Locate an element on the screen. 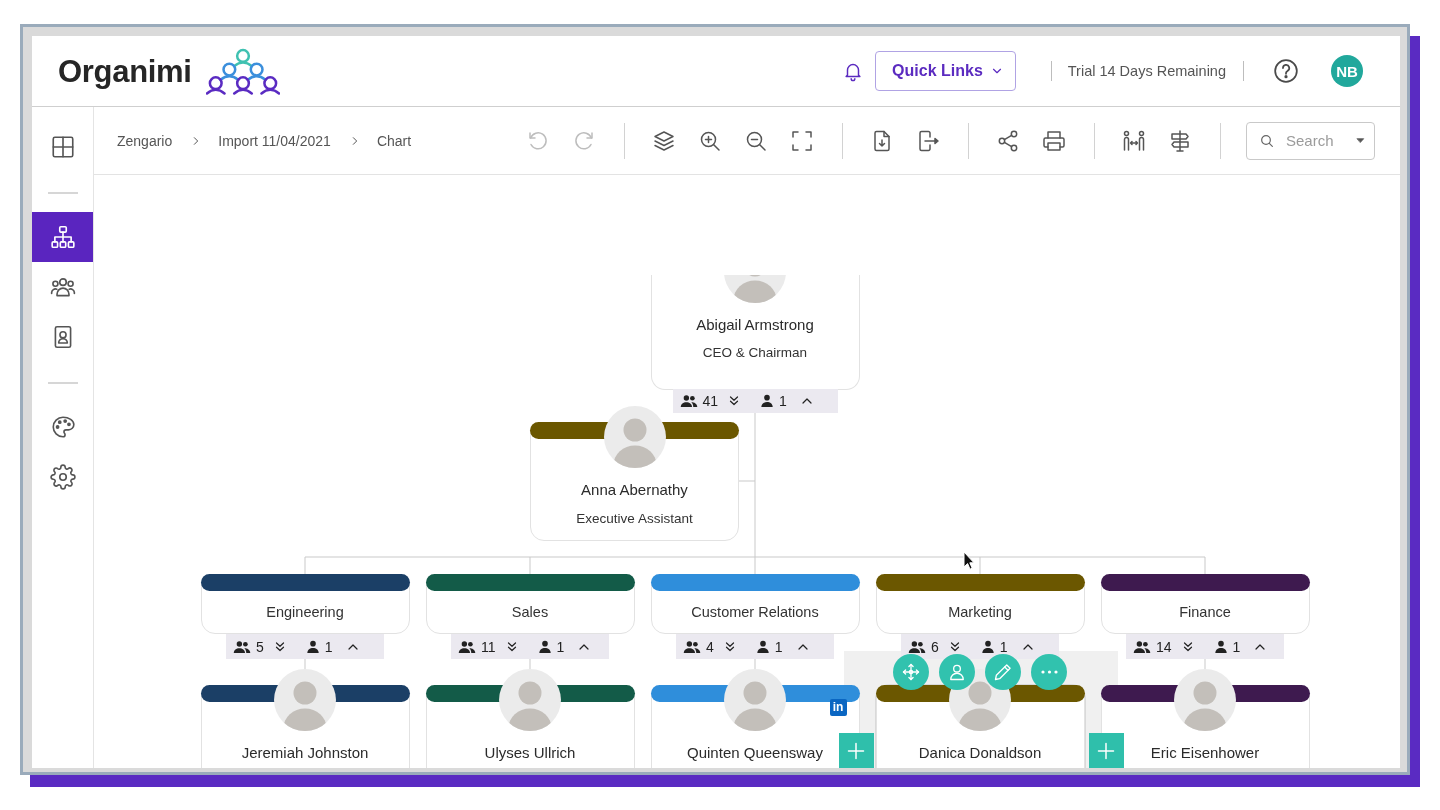 The height and width of the screenshot is (810, 1440). department-name: Engineering is located at coordinates (305, 612).